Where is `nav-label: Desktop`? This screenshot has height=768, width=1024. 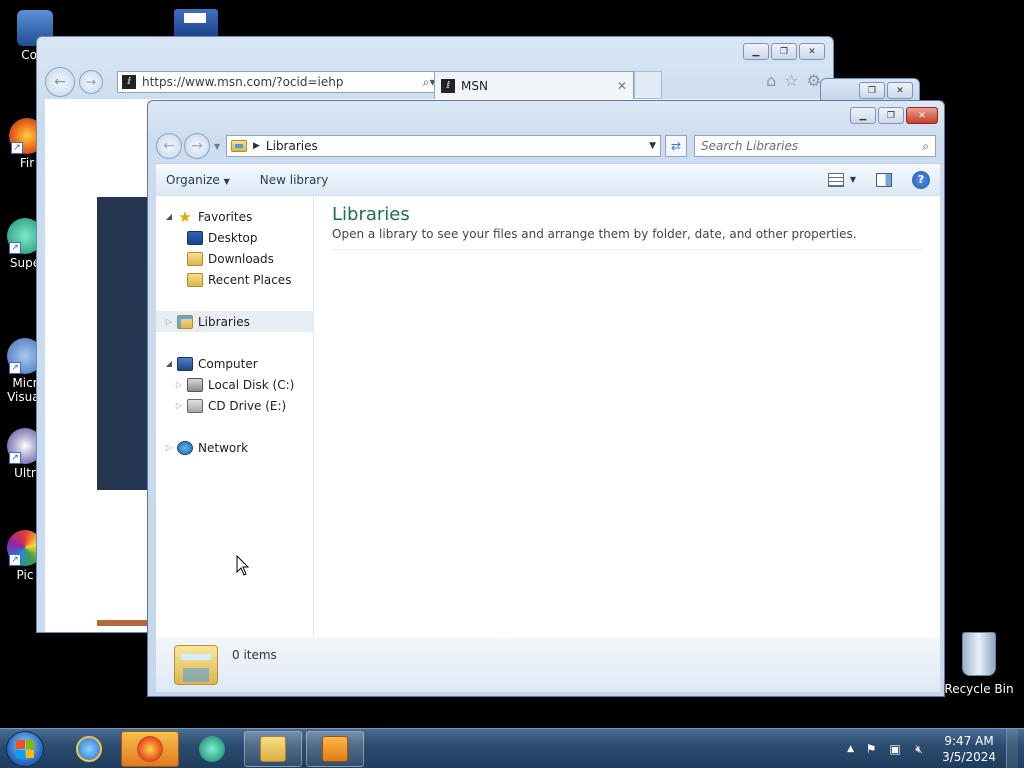 nav-label: Desktop is located at coordinates (233, 237).